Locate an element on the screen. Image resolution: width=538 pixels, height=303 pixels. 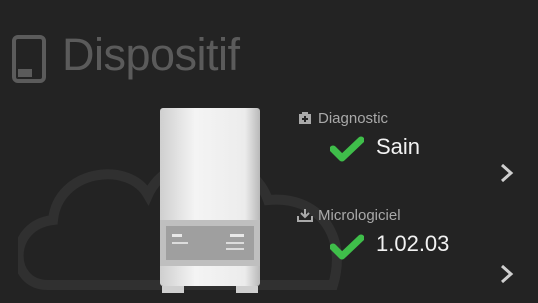
firmware-label: Micrologiciel is located at coordinates (359, 215).